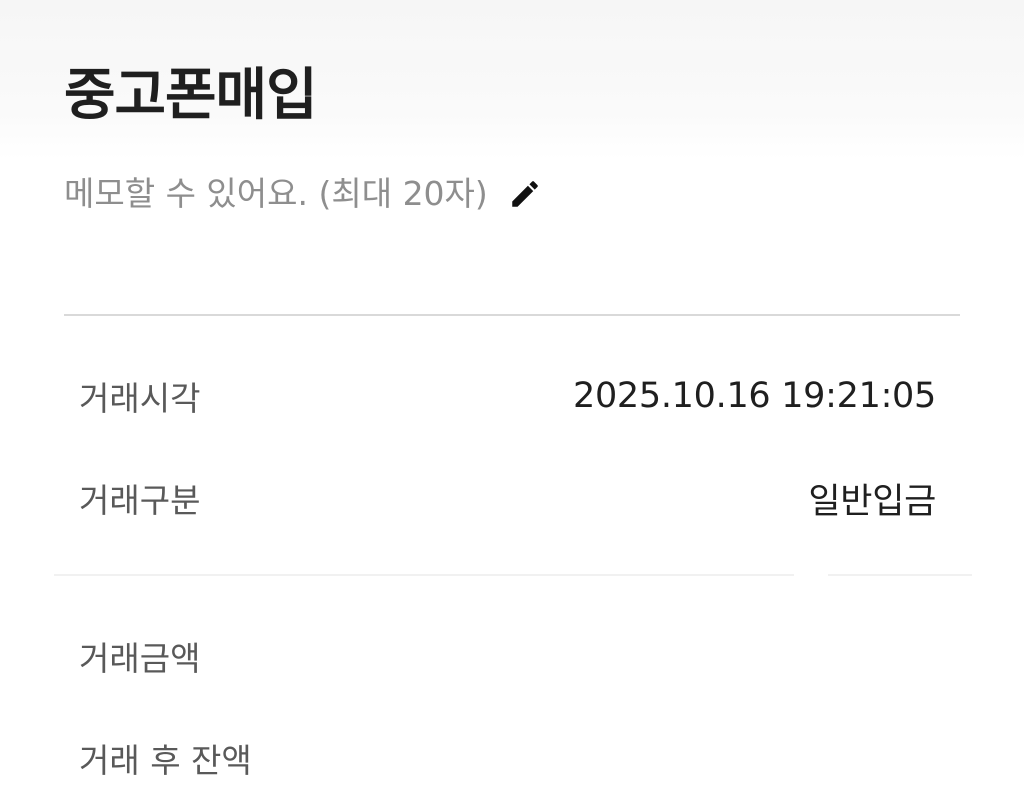 The width and height of the screenshot is (1024, 803). What do you see at coordinates (507, 758) in the screenshot?
I see `detail-row-balance: 거래 후 잔액` at bounding box center [507, 758].